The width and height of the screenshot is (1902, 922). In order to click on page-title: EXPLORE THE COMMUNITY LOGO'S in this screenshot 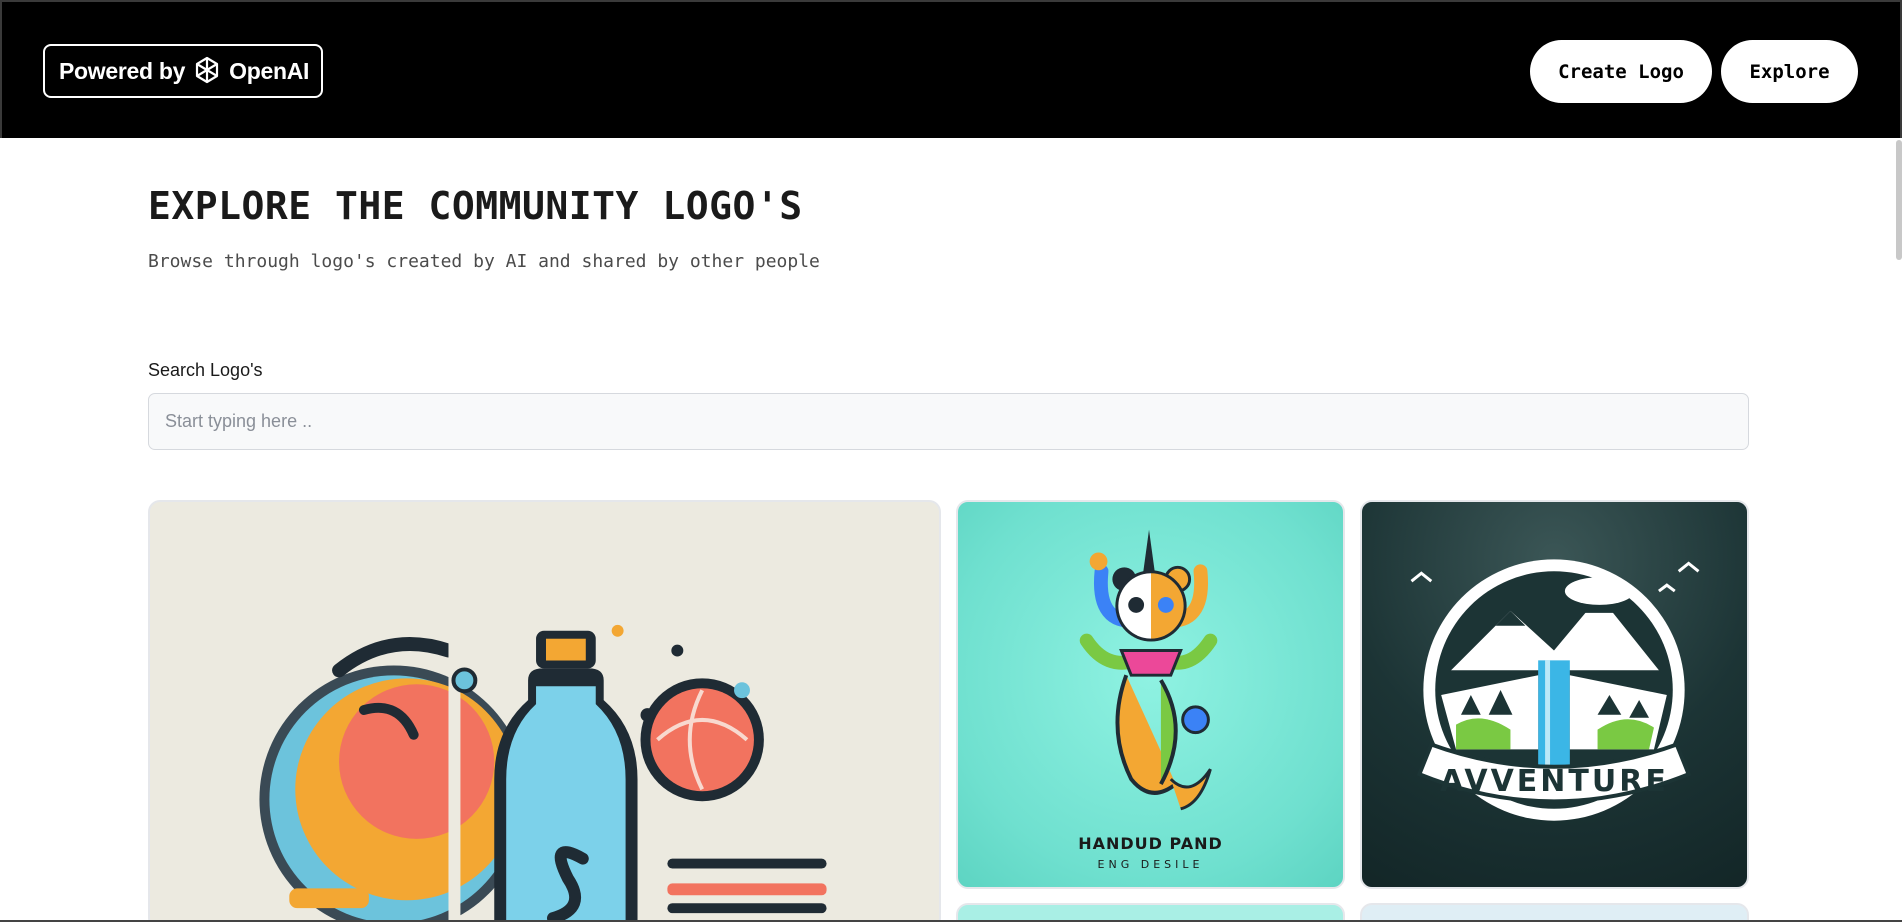, I will do `click(475, 206)`.